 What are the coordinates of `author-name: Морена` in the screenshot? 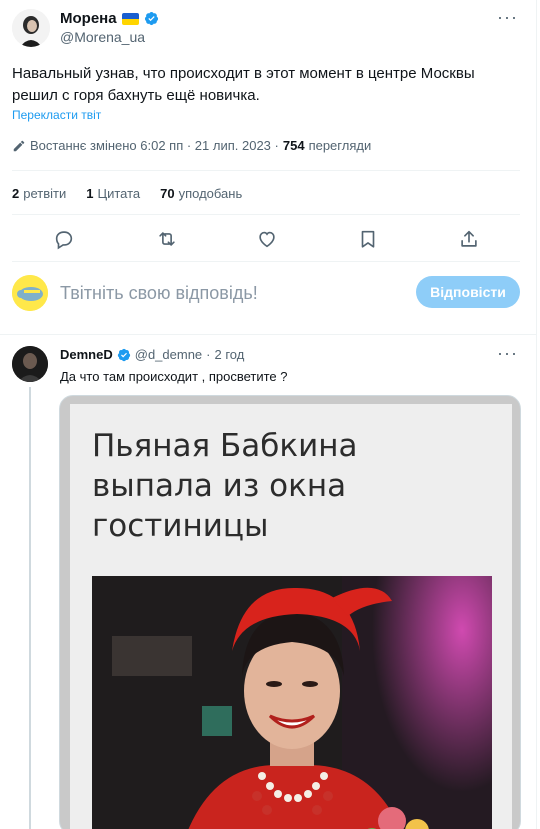 It's located at (88, 18).